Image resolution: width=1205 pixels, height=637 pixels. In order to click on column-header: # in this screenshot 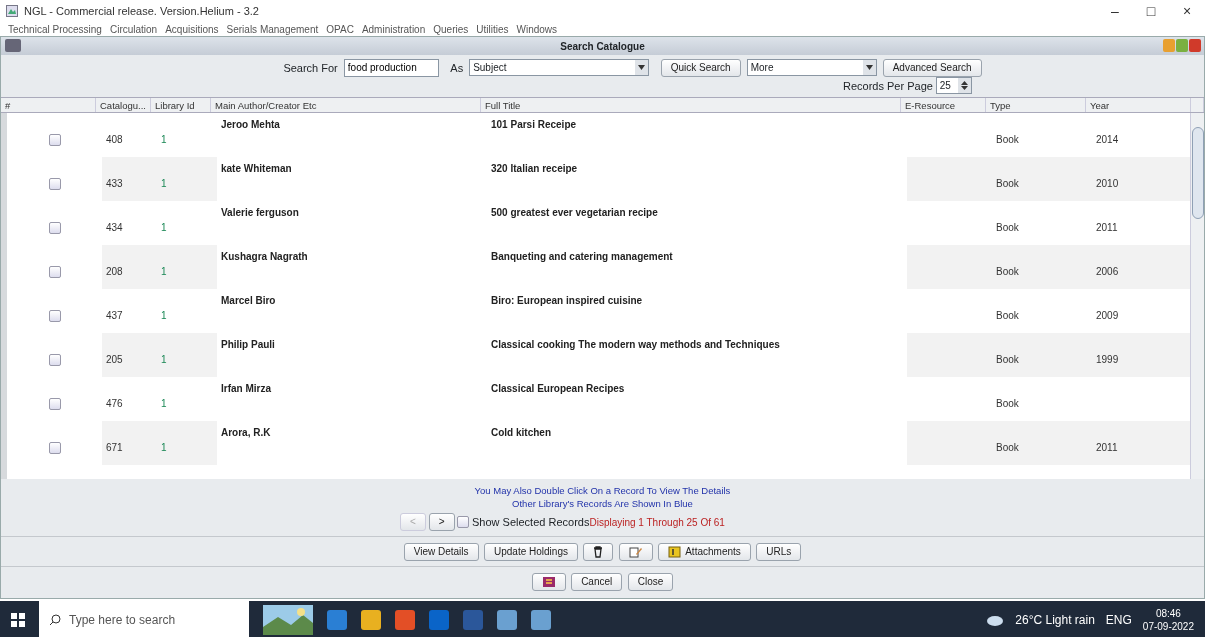, I will do `click(48, 104)`.